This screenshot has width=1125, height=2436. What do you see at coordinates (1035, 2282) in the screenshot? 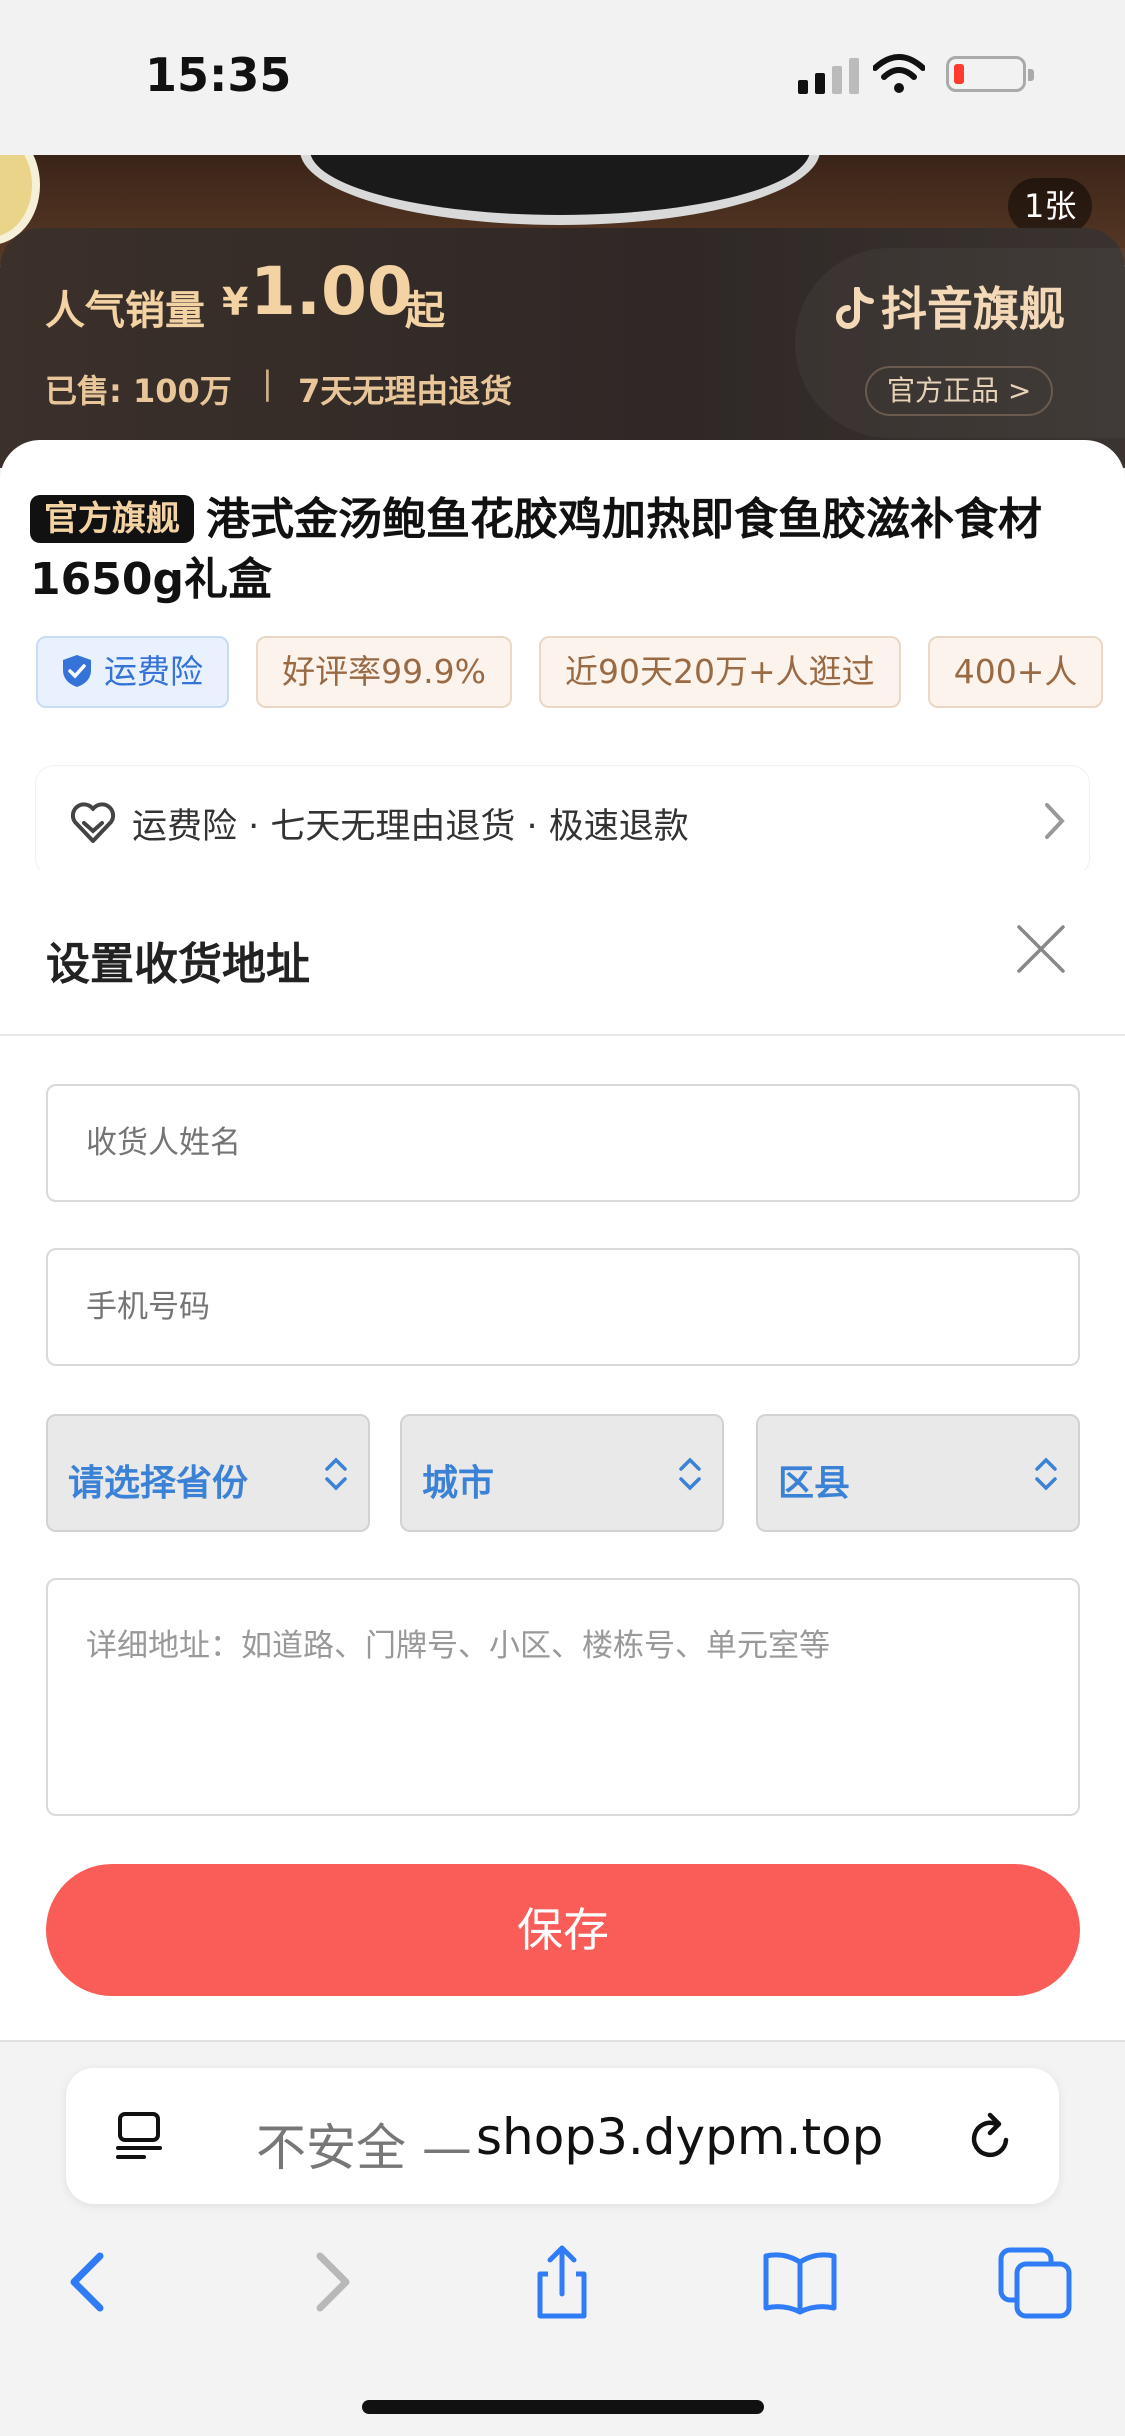
I see `tabs-icon` at bounding box center [1035, 2282].